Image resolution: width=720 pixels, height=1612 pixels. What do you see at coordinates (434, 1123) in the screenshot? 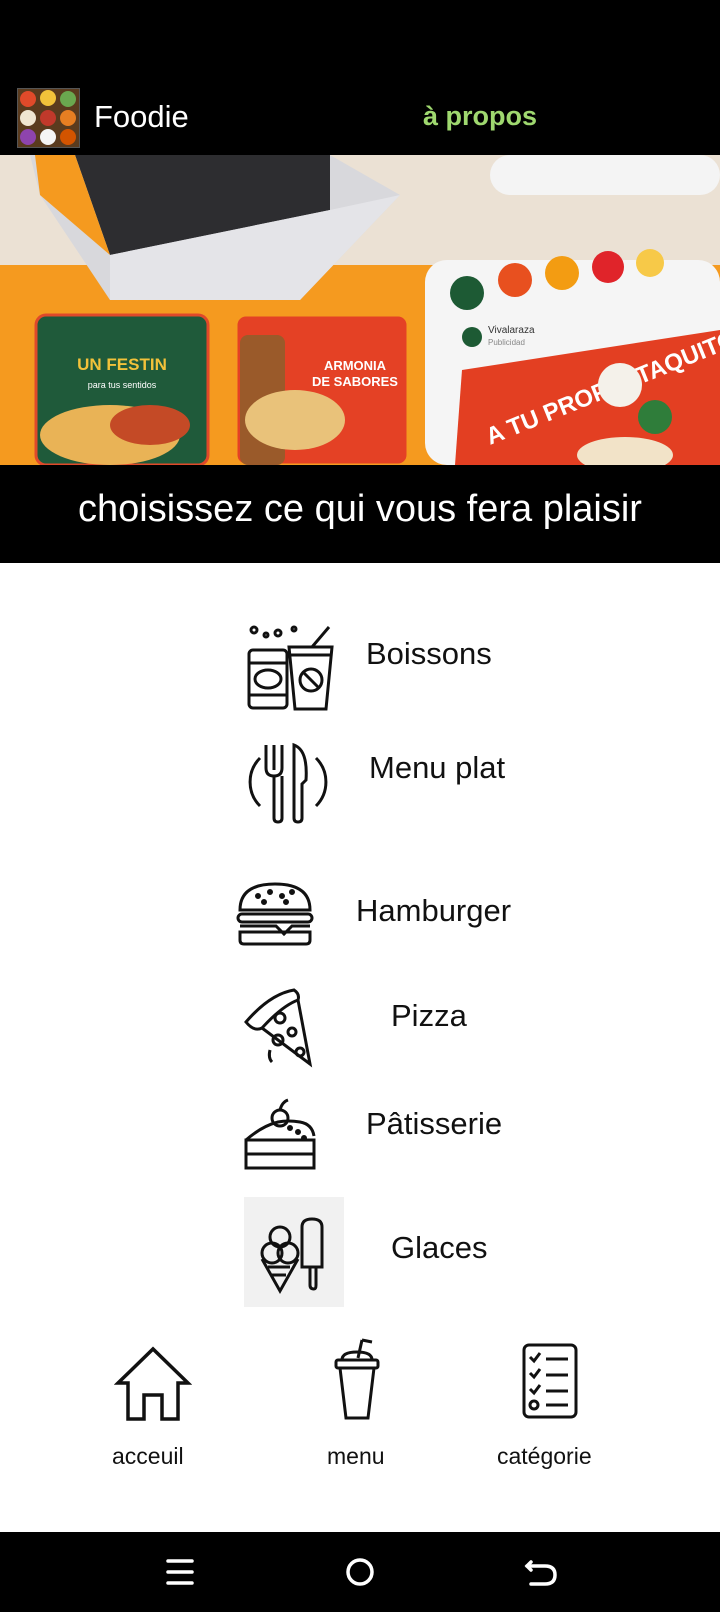
I see `category-label: Pâtisserie` at bounding box center [434, 1123].